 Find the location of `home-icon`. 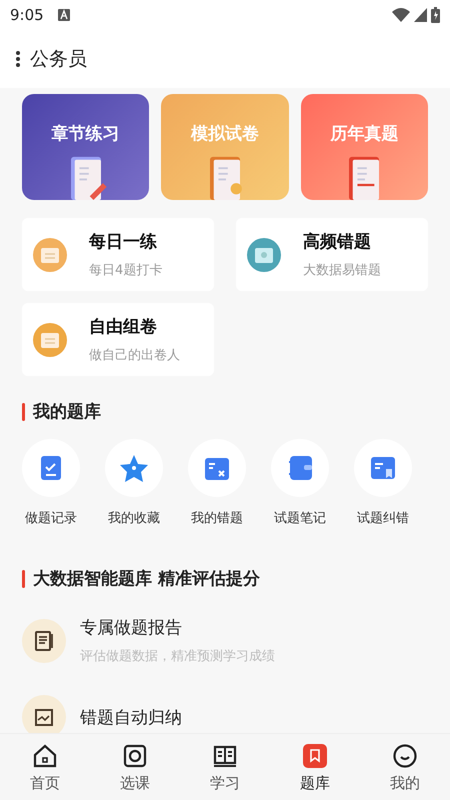

home-icon is located at coordinates (45, 756).